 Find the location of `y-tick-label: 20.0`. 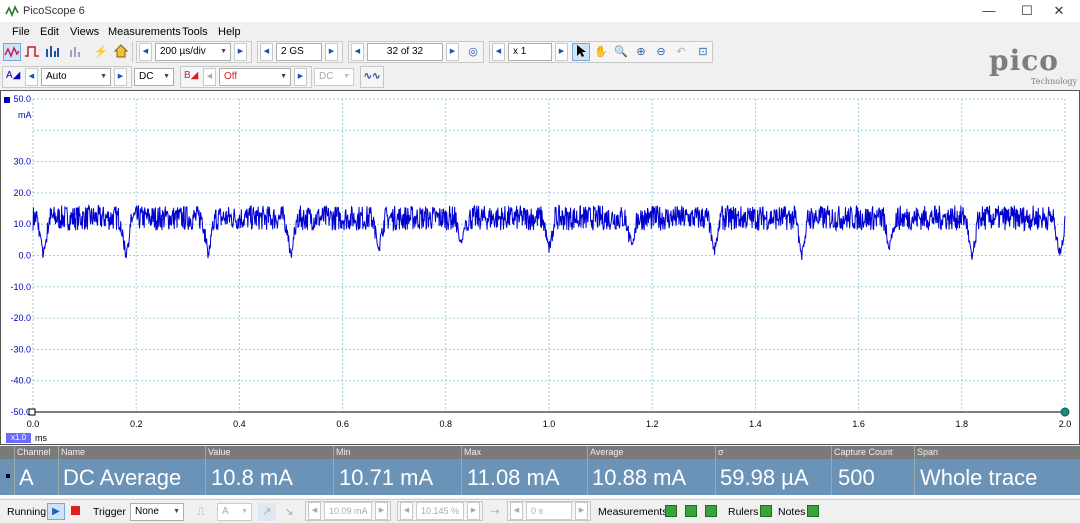

y-tick-label: 20.0 is located at coordinates (22, 193).